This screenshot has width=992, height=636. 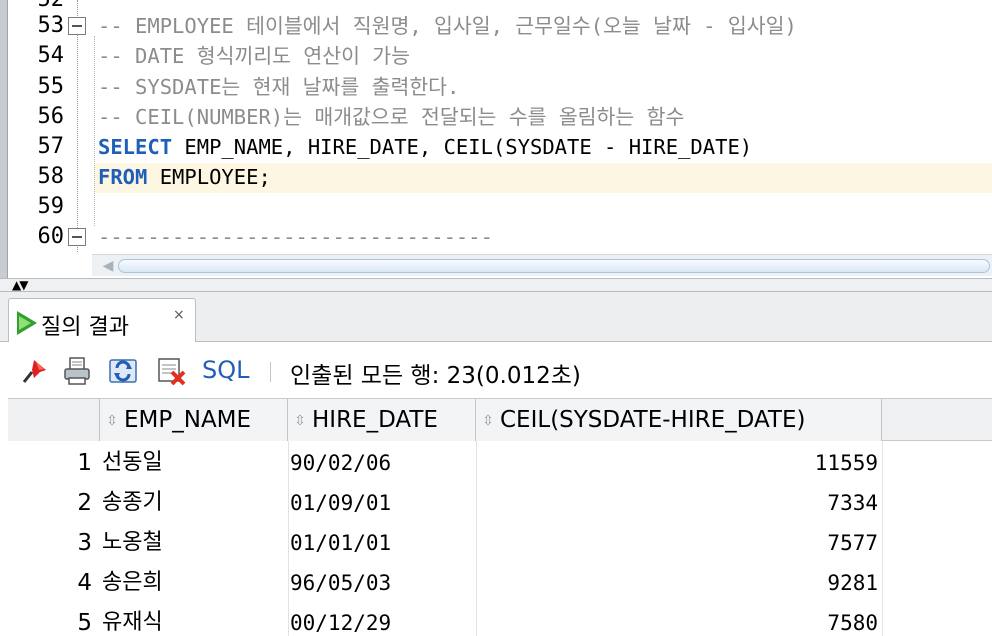 I want to click on refresh-icon, so click(x=123, y=371).